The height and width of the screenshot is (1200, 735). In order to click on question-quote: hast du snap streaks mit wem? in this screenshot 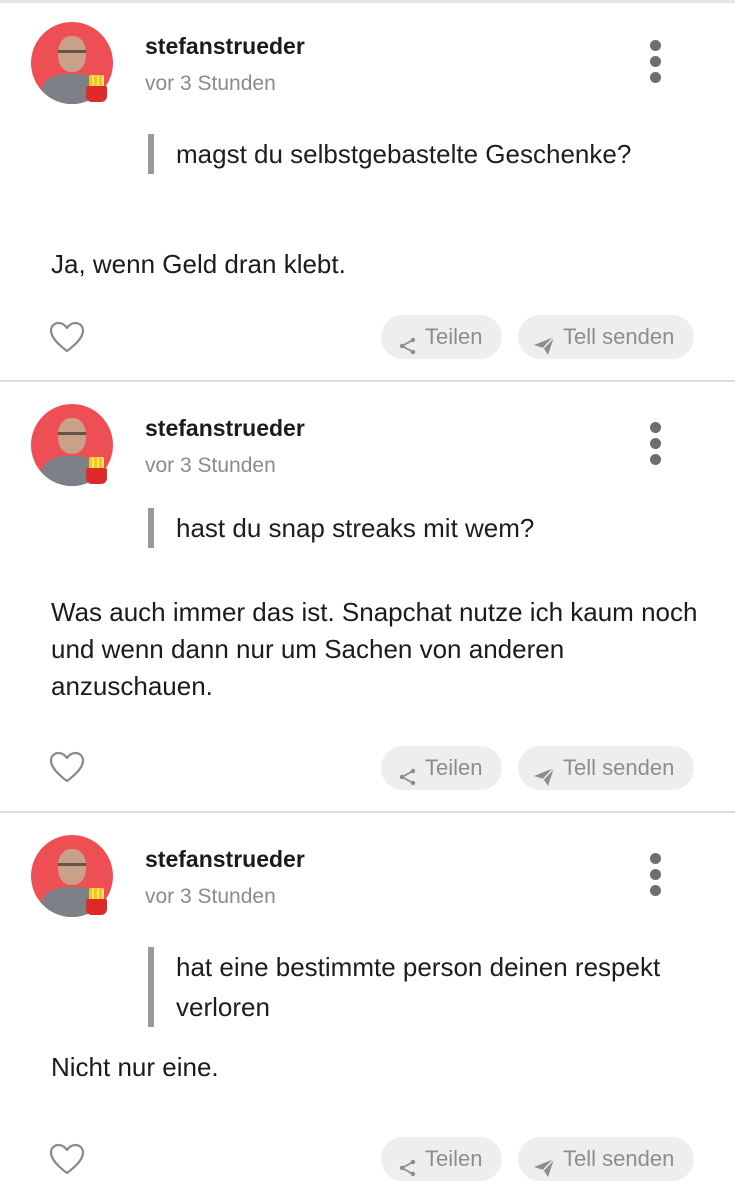, I will do `click(432, 528)`.